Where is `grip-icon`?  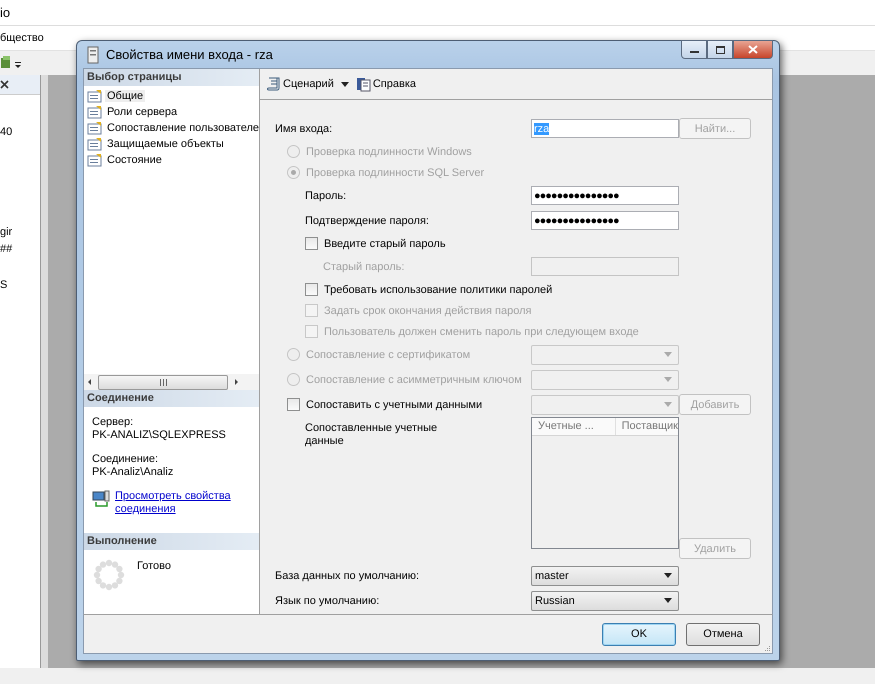
grip-icon is located at coordinates (163, 382).